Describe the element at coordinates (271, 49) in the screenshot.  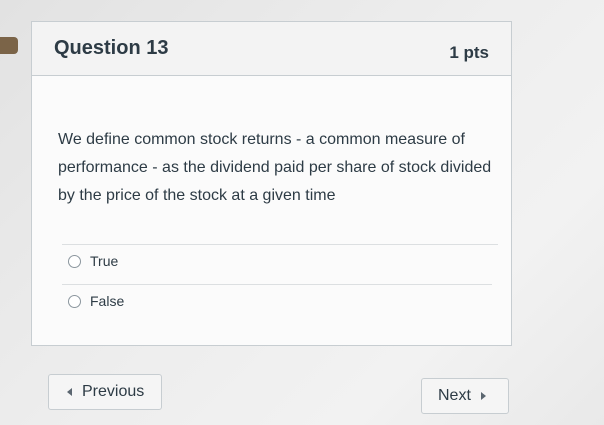
I see `question-header: Question 13 1 pts` at that location.